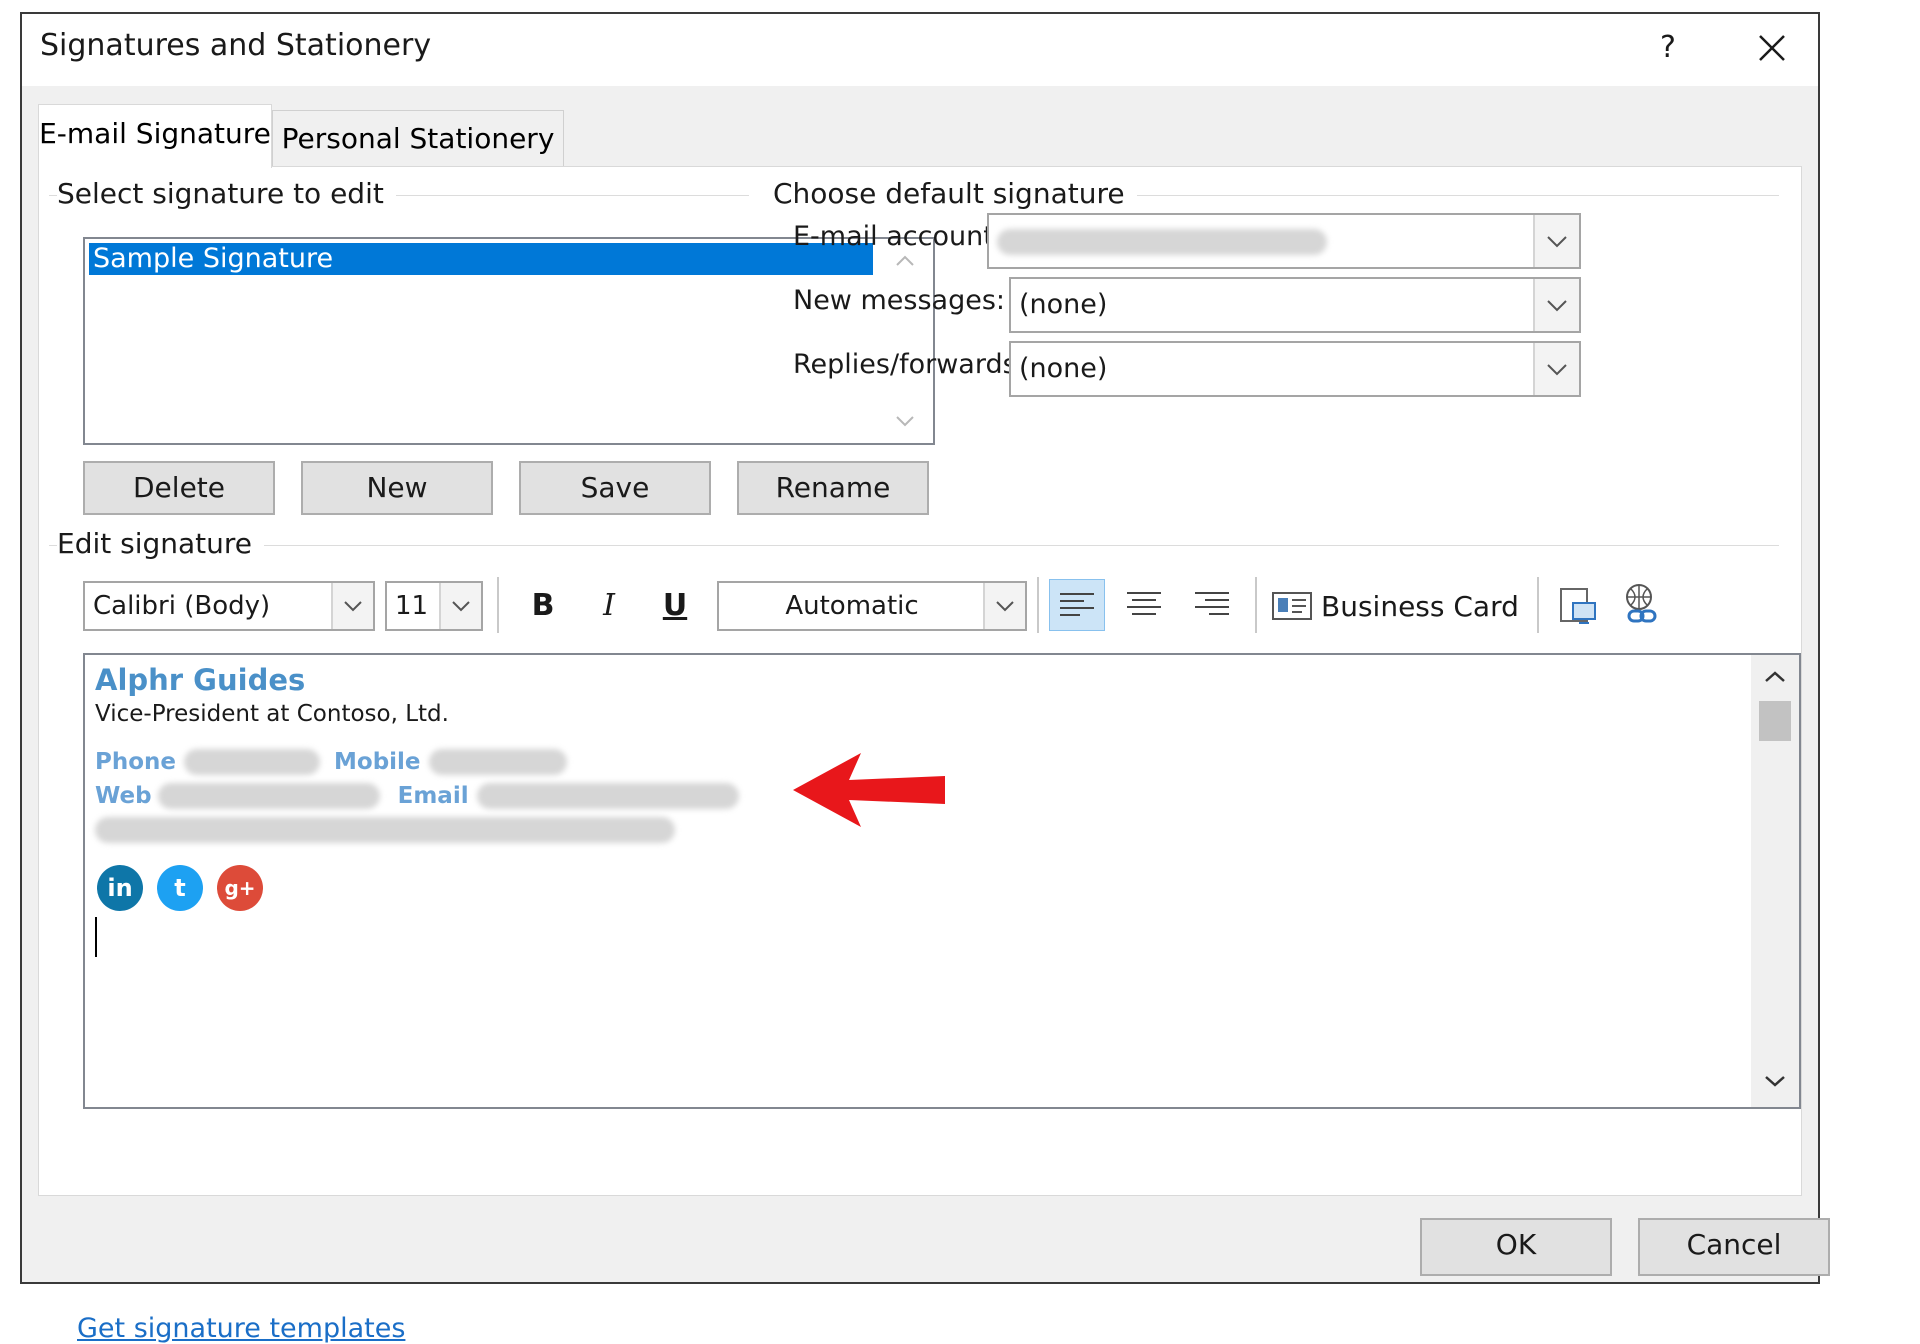 The width and height of the screenshot is (1920, 1344). Describe the element at coordinates (1063, 304) in the screenshot. I see `new-messages-value: (none)` at that location.